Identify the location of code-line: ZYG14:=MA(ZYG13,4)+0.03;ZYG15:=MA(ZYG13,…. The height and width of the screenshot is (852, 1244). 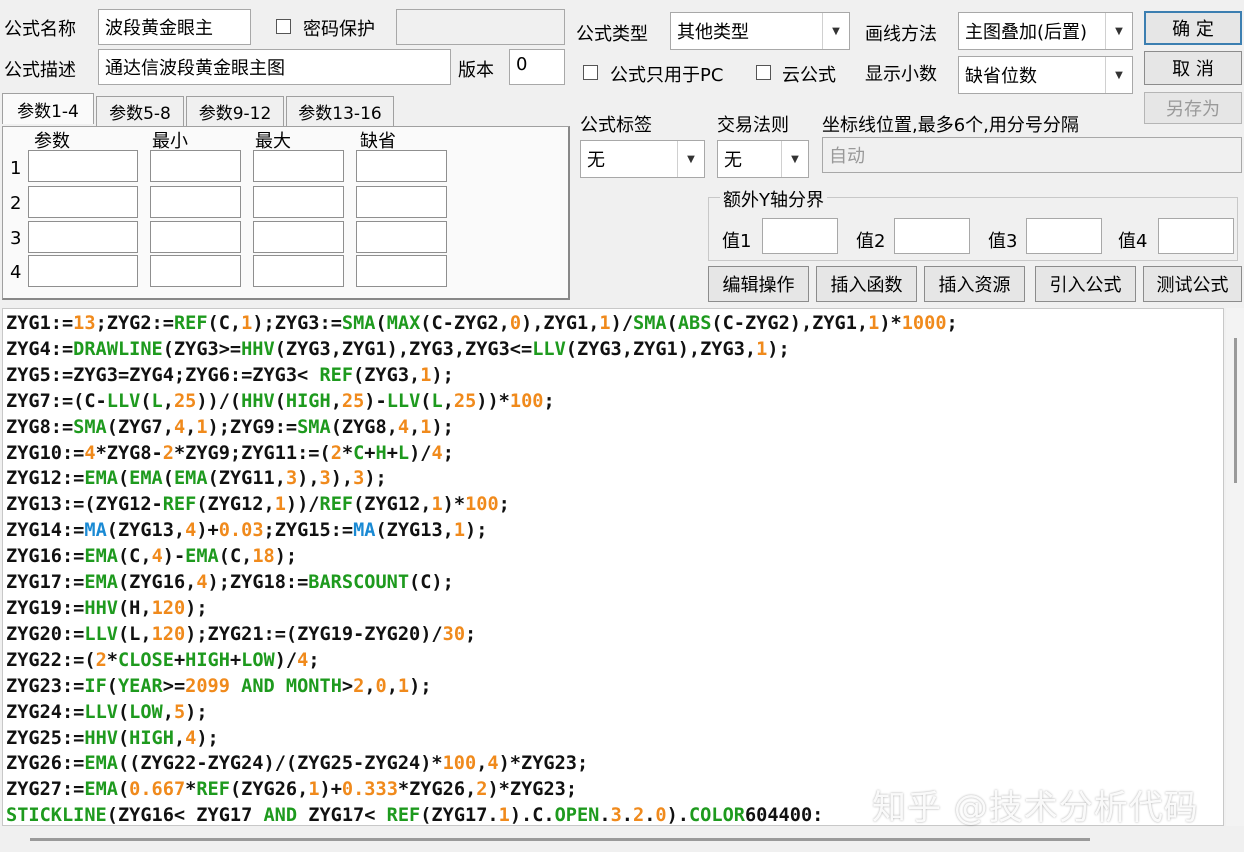
(247, 531).